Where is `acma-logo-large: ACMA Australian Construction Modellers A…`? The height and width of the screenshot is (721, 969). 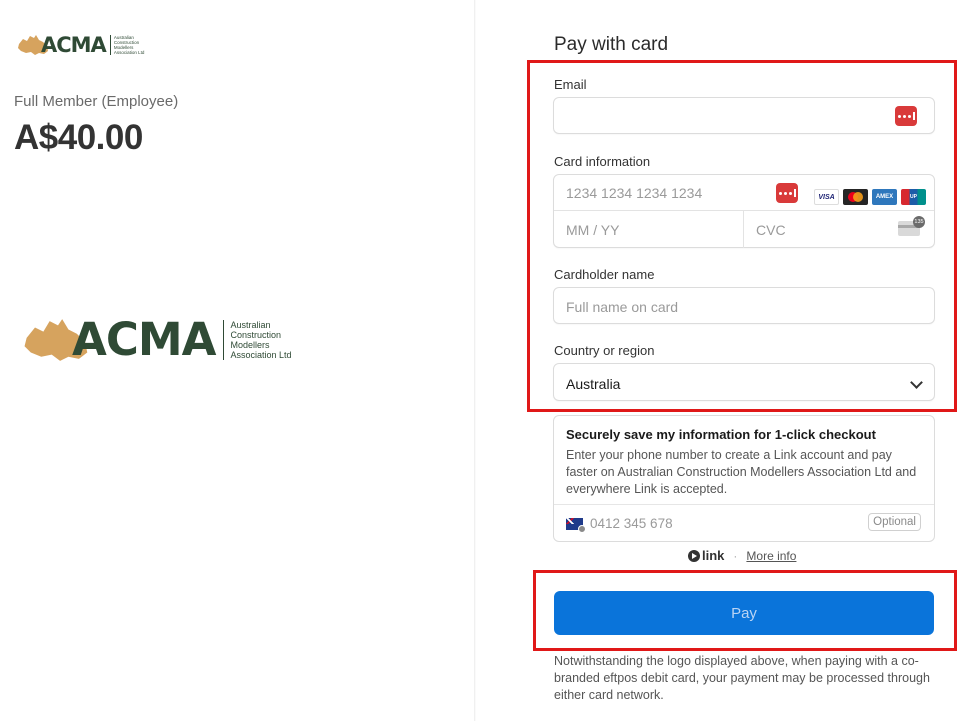
acma-logo-large: ACMA Australian Construction Modellers A… is located at coordinates (157, 339).